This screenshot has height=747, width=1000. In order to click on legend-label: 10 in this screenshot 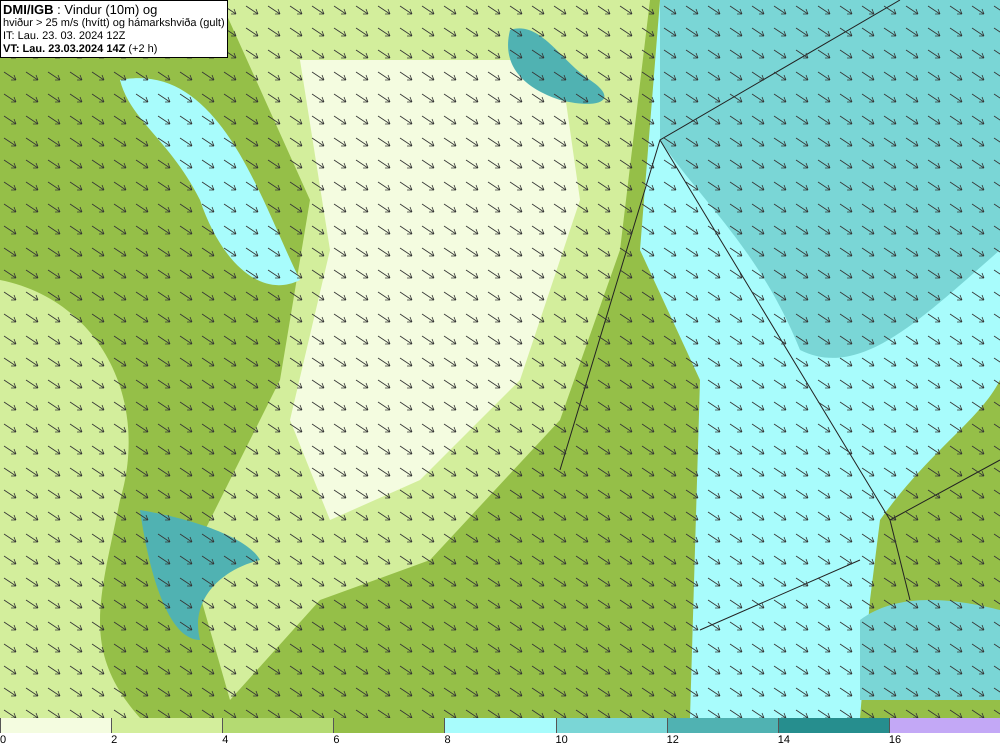, I will do `click(562, 740)`.